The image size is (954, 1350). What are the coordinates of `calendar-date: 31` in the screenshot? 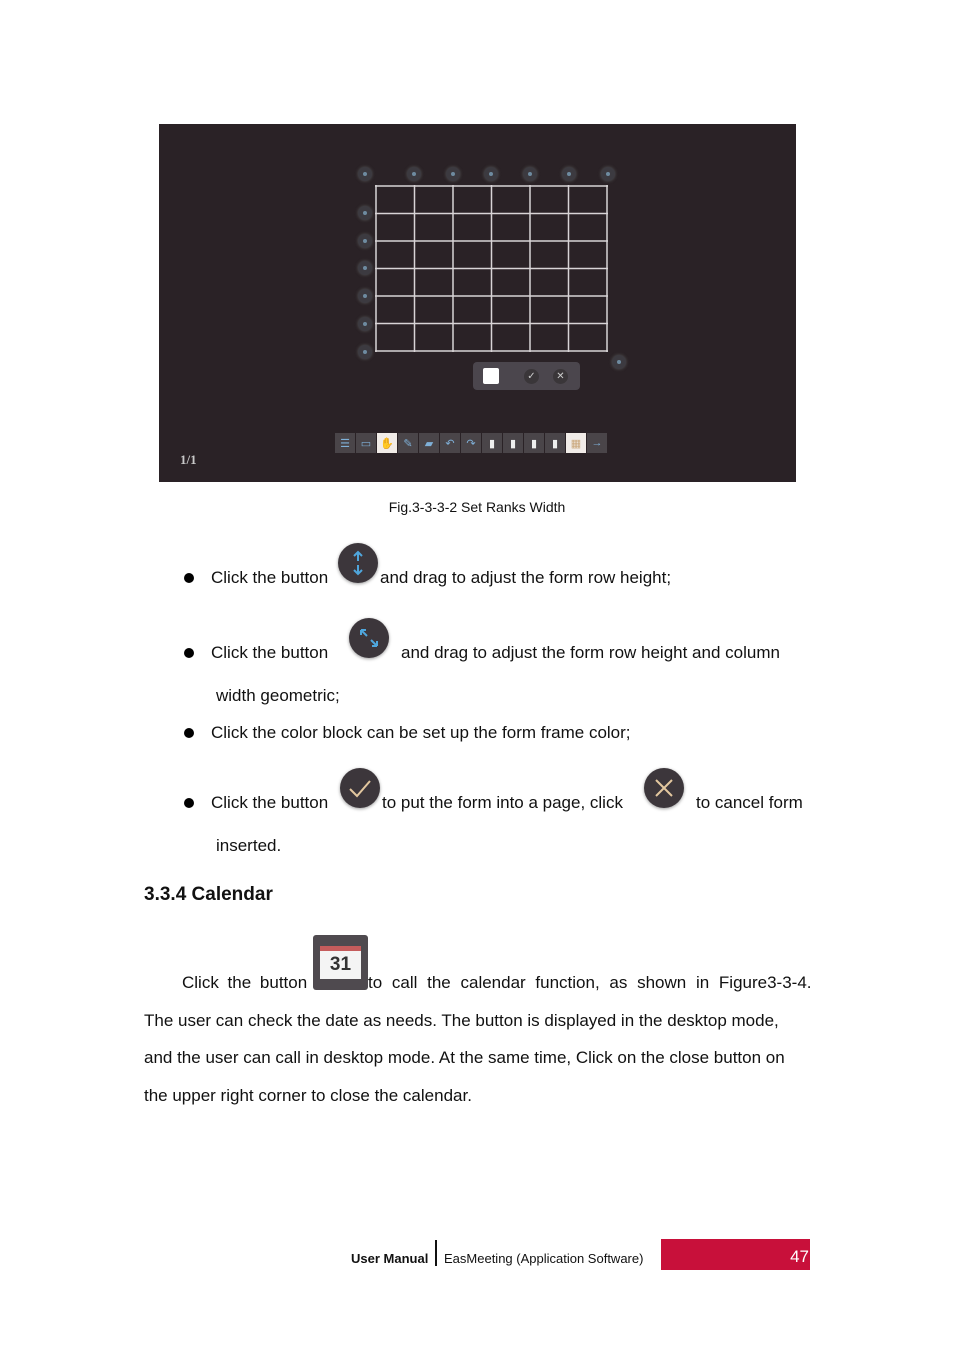 It's located at (340, 962).